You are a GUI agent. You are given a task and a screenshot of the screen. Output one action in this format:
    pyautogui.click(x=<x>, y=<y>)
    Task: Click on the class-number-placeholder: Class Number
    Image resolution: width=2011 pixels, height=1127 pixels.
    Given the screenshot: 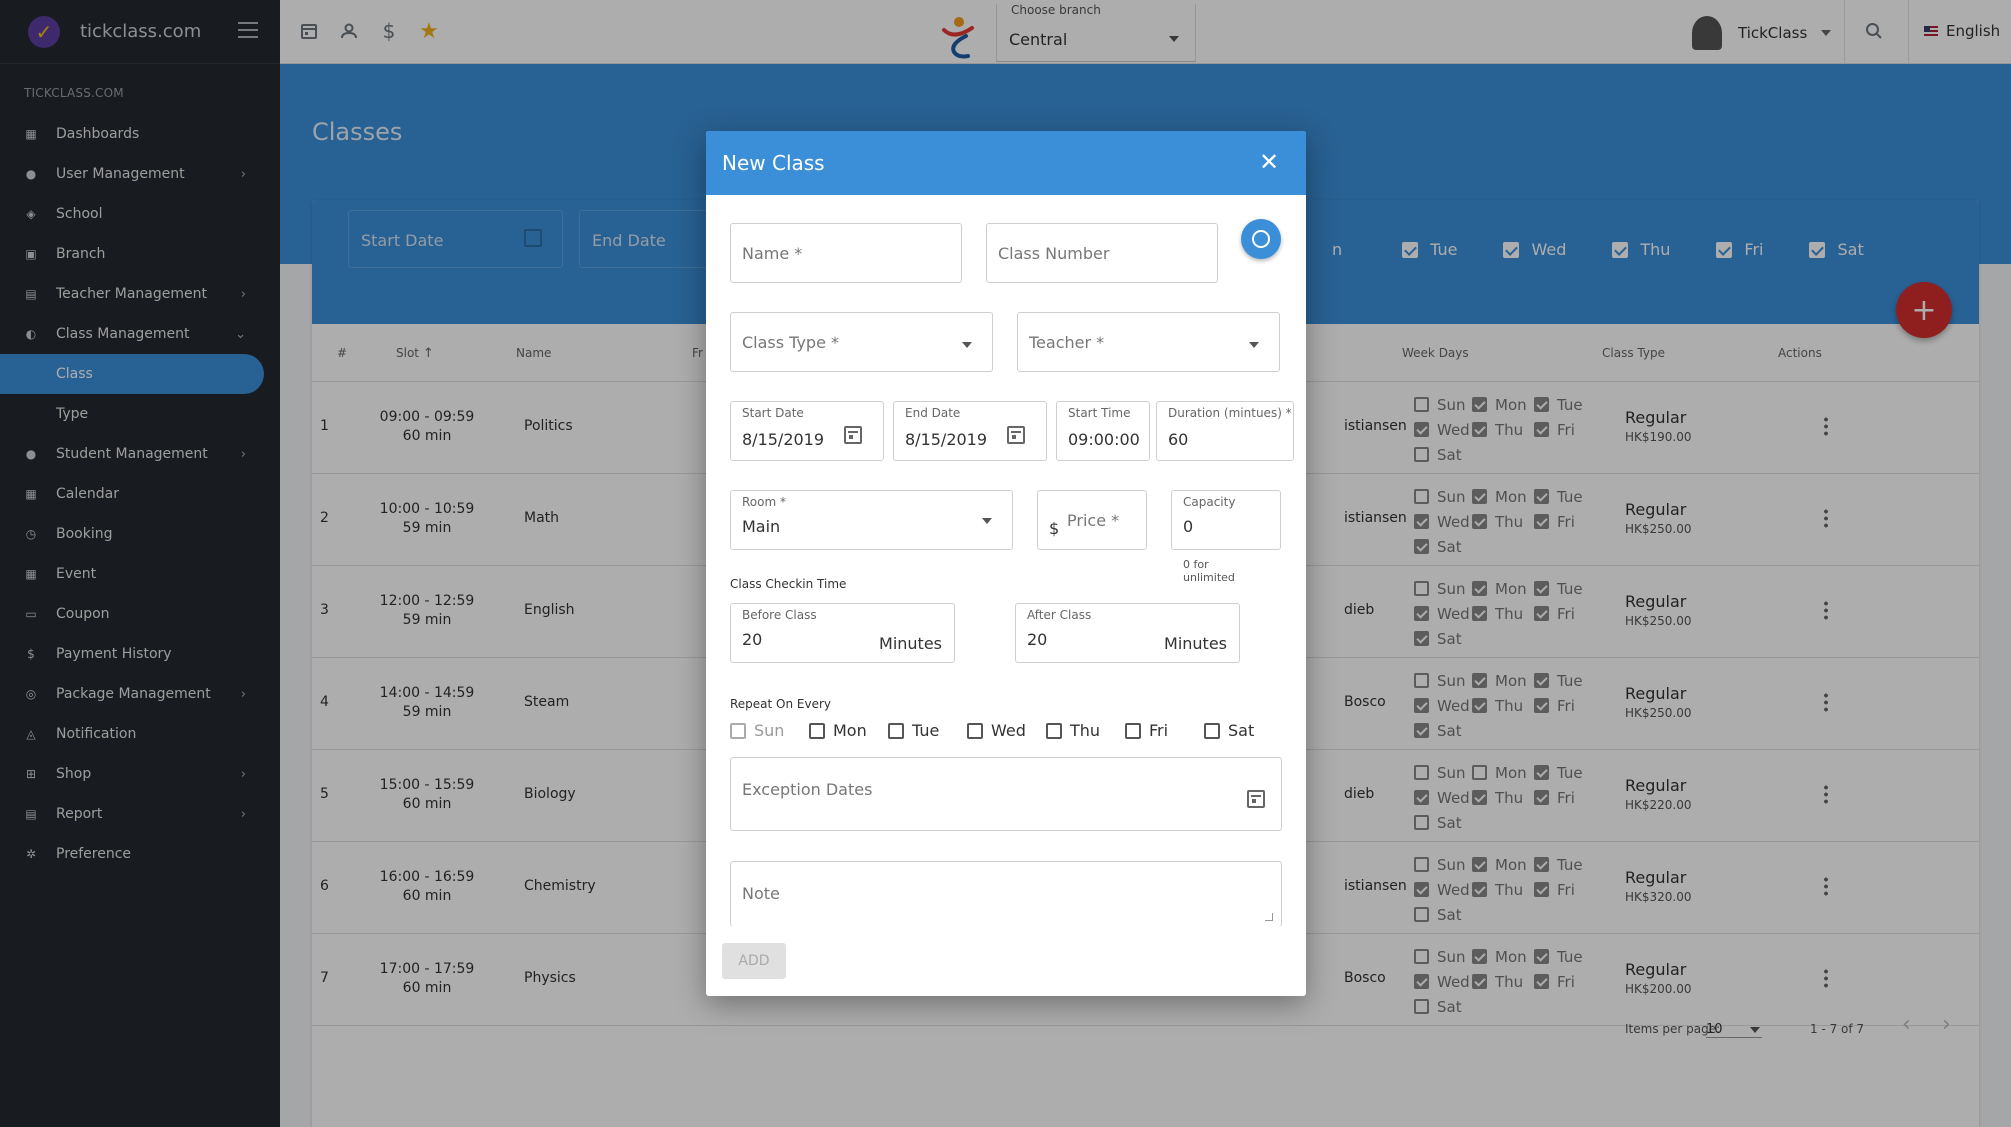 What is the action you would take?
    pyautogui.click(x=1054, y=253)
    